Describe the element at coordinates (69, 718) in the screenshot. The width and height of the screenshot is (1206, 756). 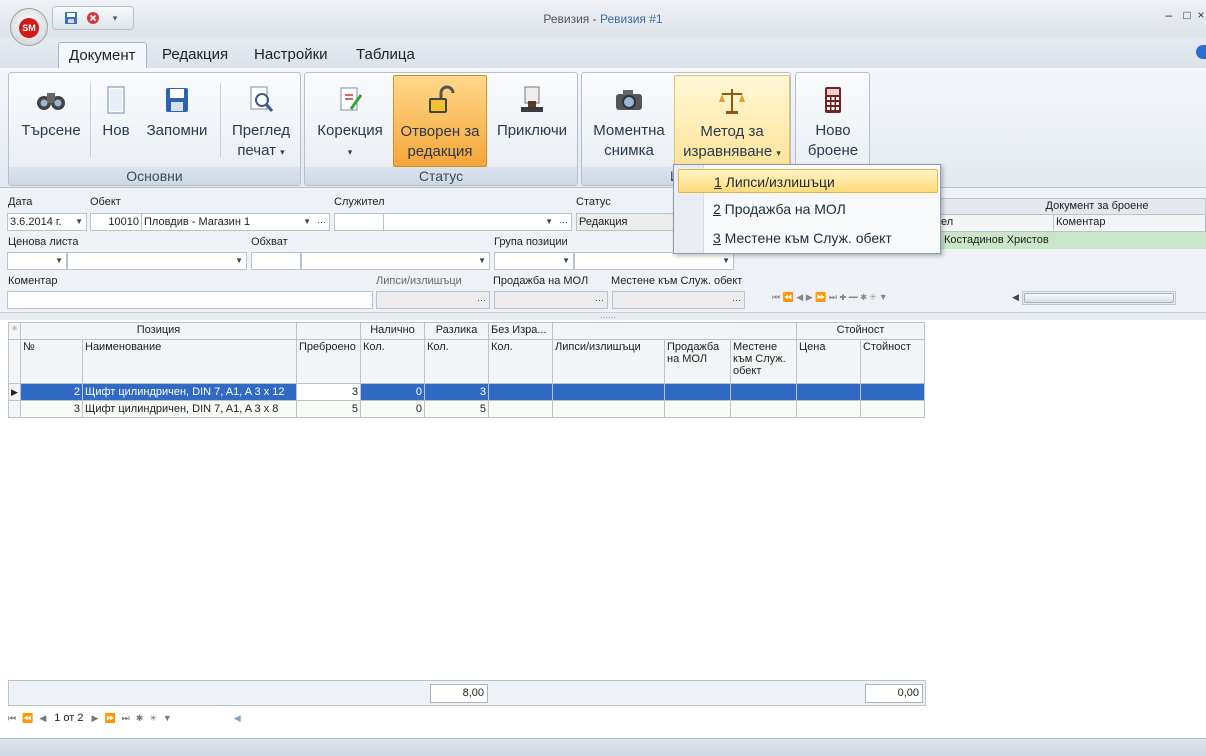
I see `record-indicator: 1 от 2` at that location.